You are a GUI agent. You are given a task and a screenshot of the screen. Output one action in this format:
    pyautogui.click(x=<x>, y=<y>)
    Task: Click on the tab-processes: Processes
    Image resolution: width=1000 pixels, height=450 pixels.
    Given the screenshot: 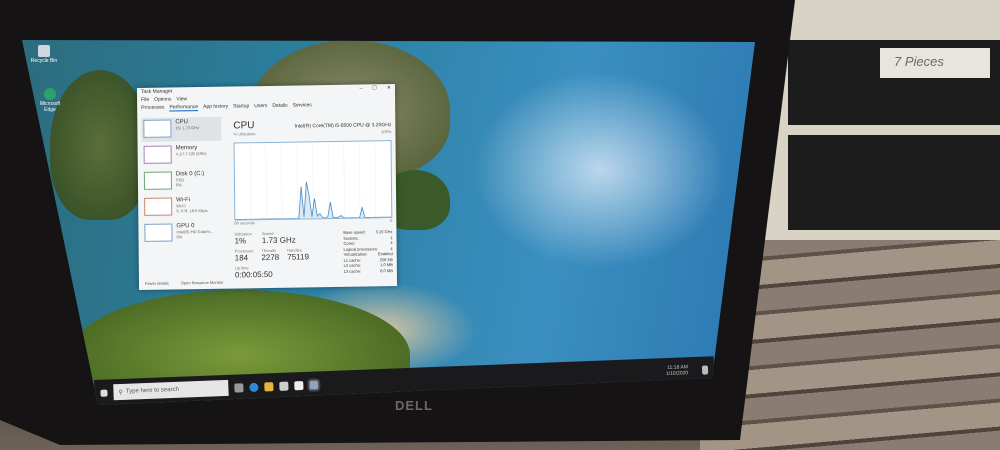 What is the action you would take?
    pyautogui.click(x=152, y=108)
    